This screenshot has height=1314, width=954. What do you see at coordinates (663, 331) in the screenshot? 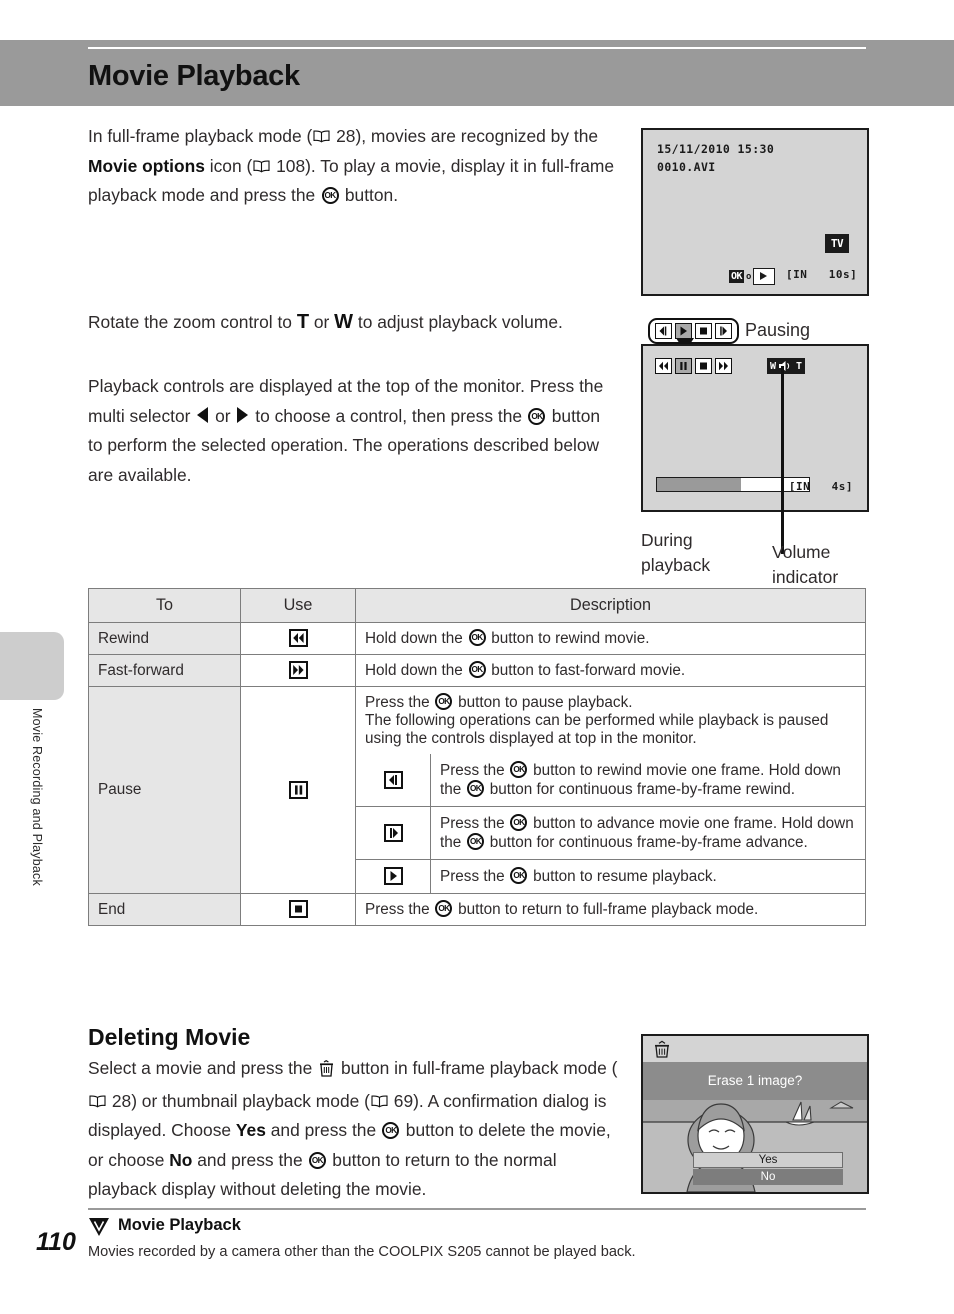
I see `frame-rewind-icon` at bounding box center [663, 331].